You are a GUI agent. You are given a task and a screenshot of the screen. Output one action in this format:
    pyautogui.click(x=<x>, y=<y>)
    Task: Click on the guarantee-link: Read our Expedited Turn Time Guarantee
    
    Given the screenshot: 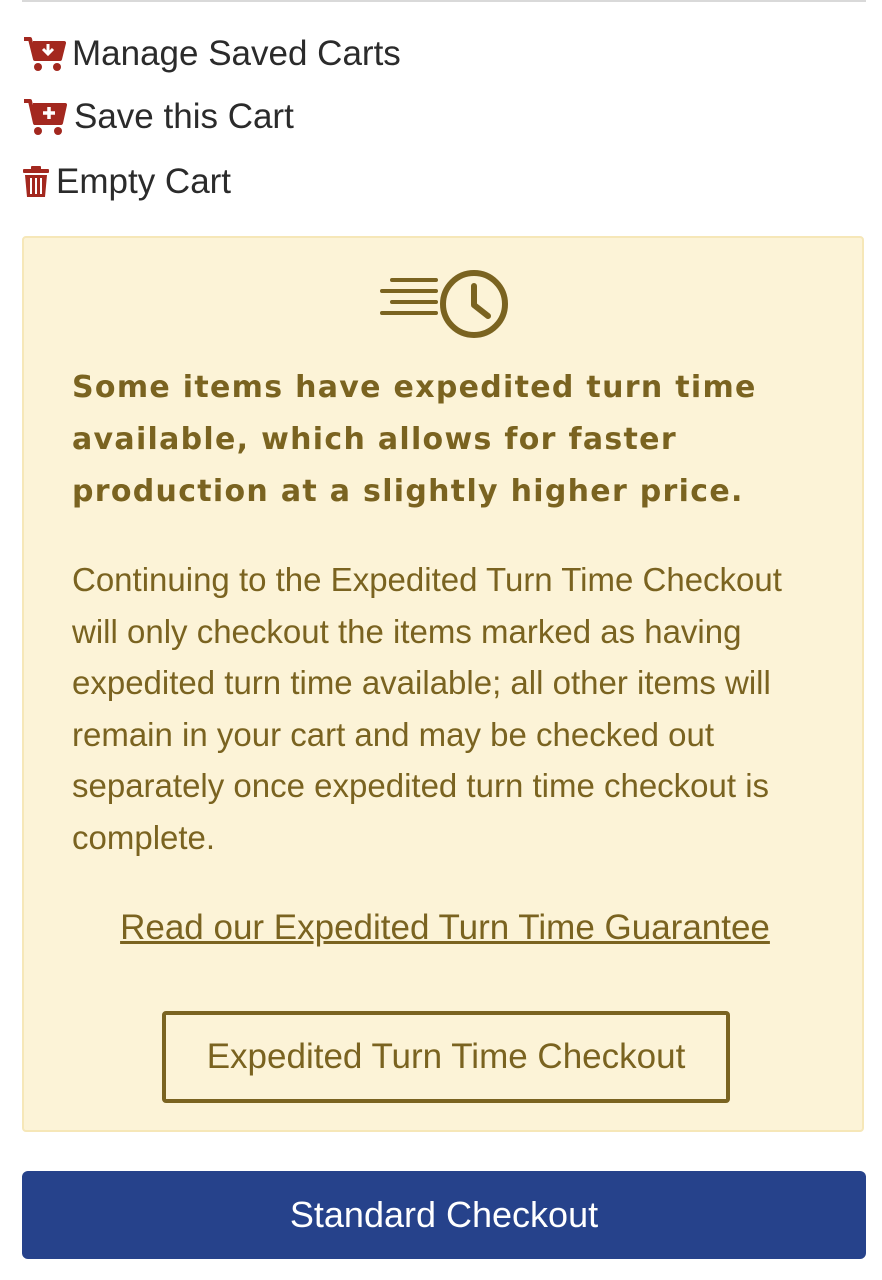 What is the action you would take?
    pyautogui.click(x=445, y=928)
    